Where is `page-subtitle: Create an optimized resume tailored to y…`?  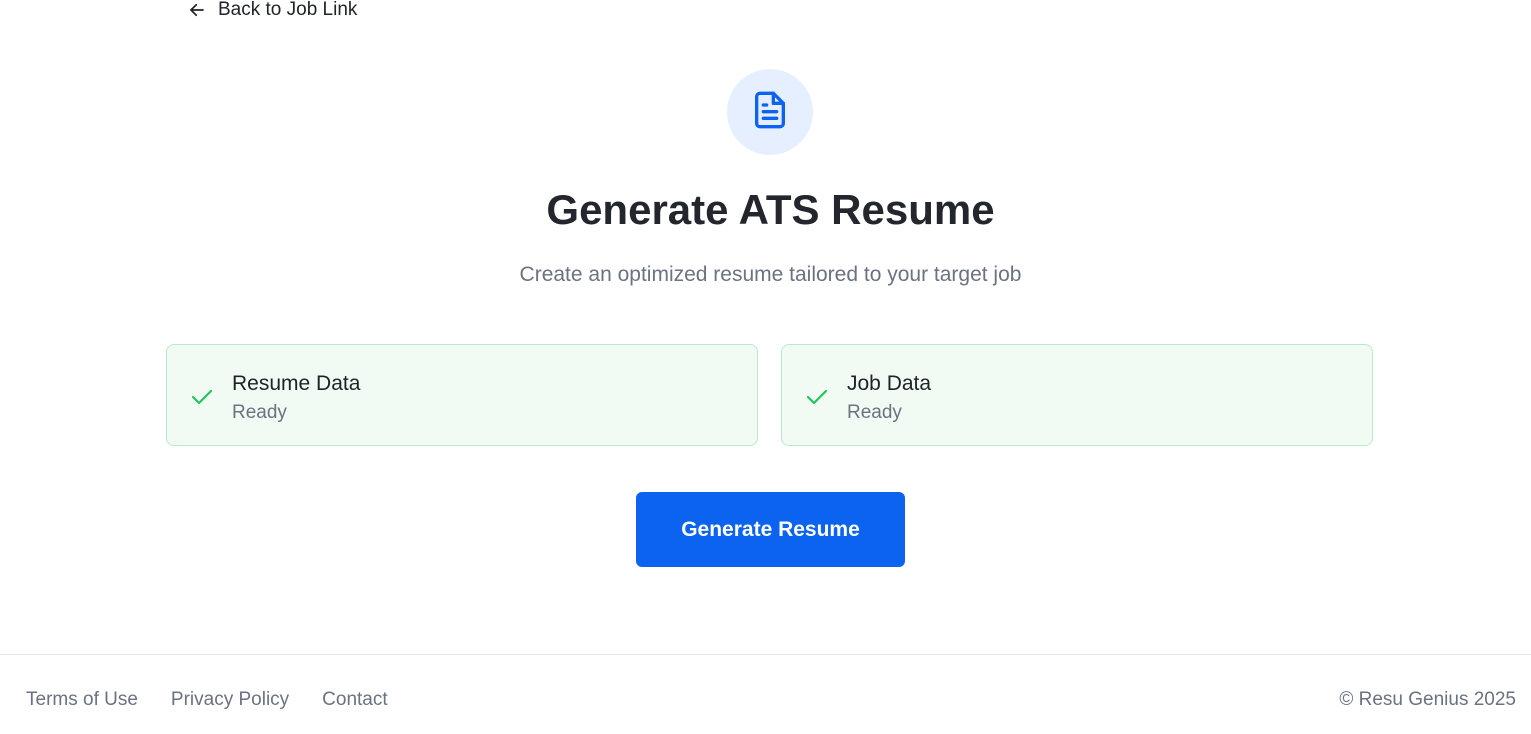 page-subtitle: Create an optimized resume tailored to y… is located at coordinates (770, 274).